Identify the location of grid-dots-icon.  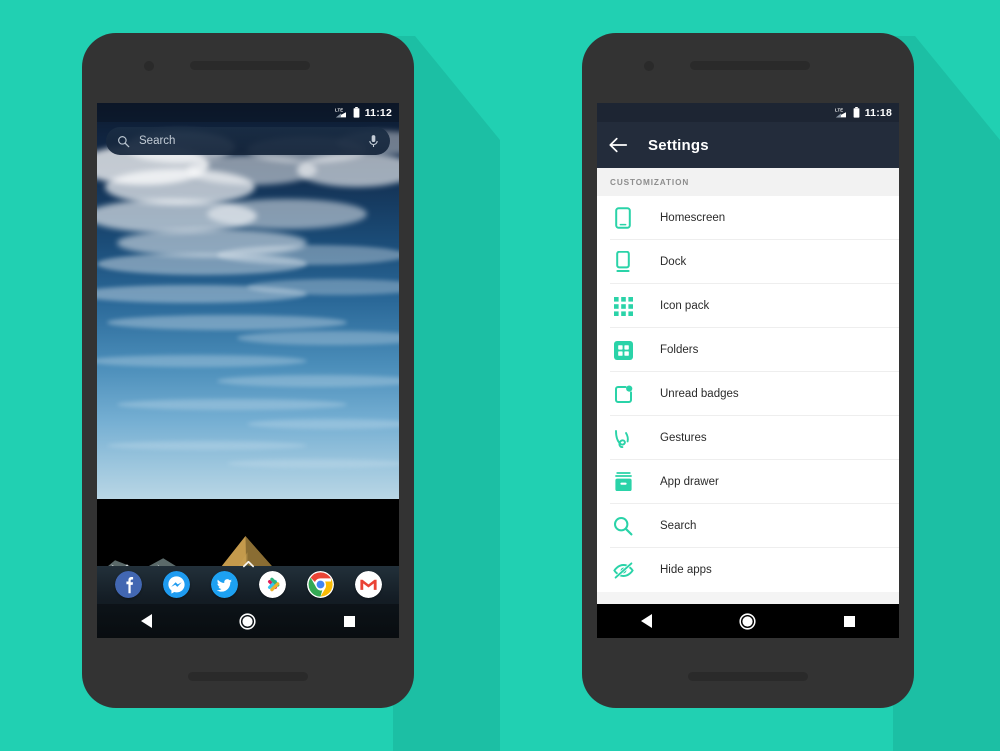
(623, 306).